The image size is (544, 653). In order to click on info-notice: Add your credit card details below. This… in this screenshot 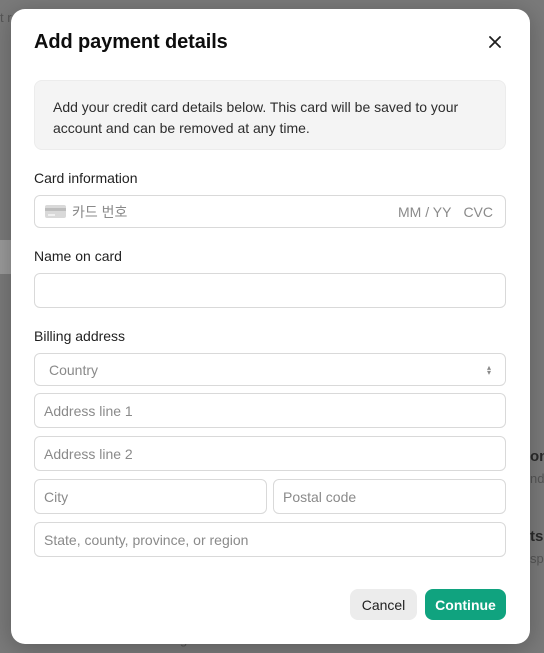, I will do `click(270, 115)`.